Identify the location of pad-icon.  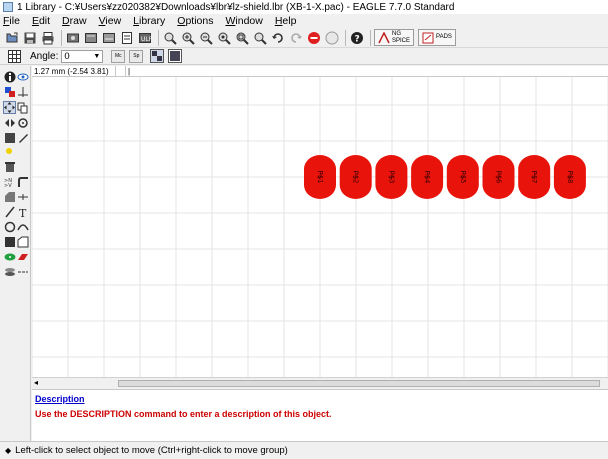
(9, 256).